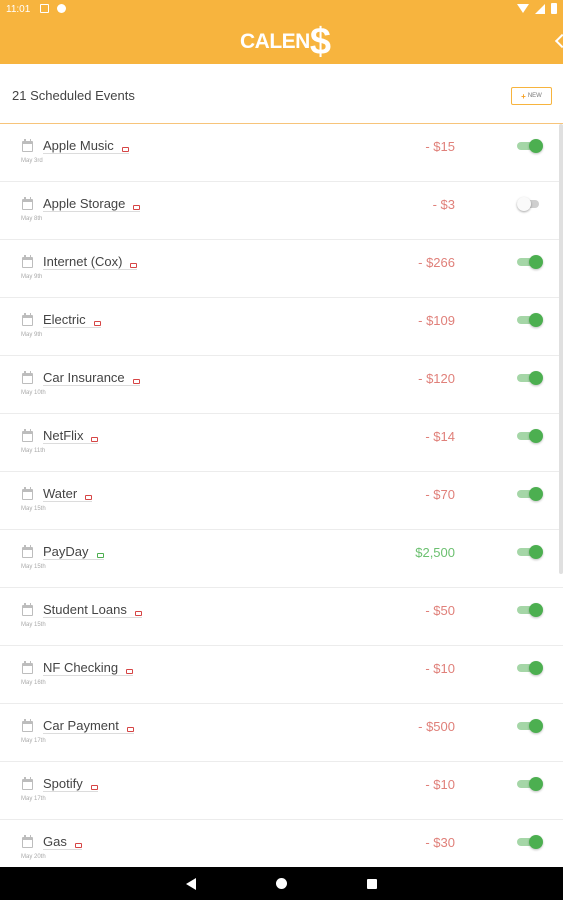 The image size is (563, 900). What do you see at coordinates (85, 609) in the screenshot?
I see `event-name-label: Student Loans` at bounding box center [85, 609].